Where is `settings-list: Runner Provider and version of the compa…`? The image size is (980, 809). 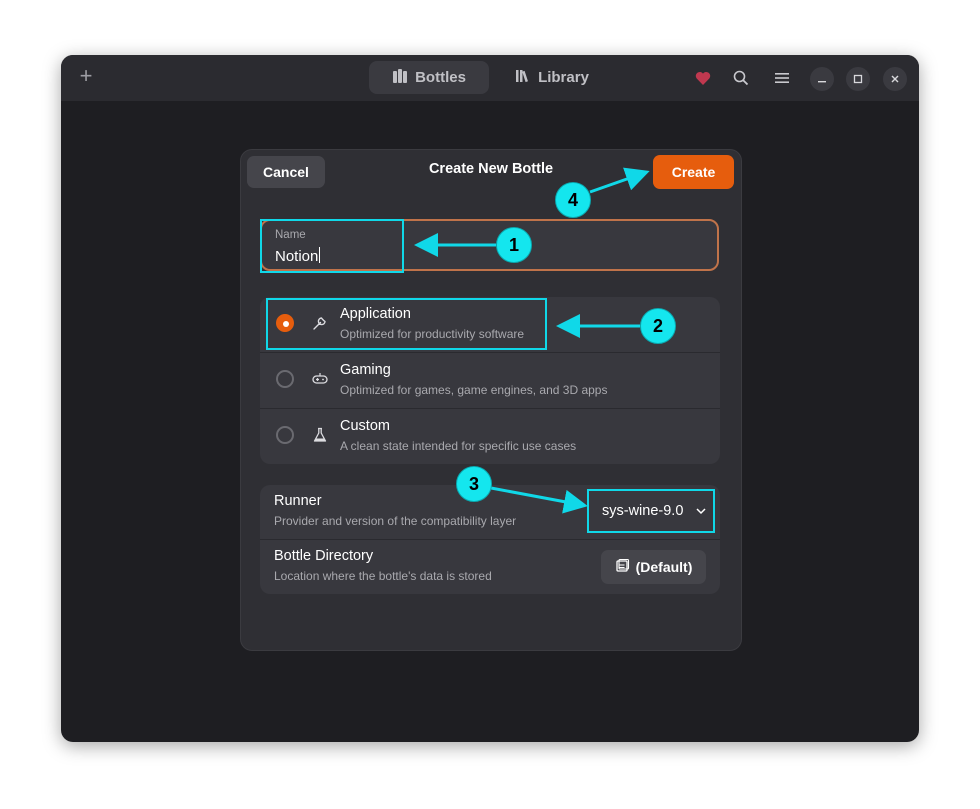
settings-list: Runner Provider and version of the compa… is located at coordinates (490, 539).